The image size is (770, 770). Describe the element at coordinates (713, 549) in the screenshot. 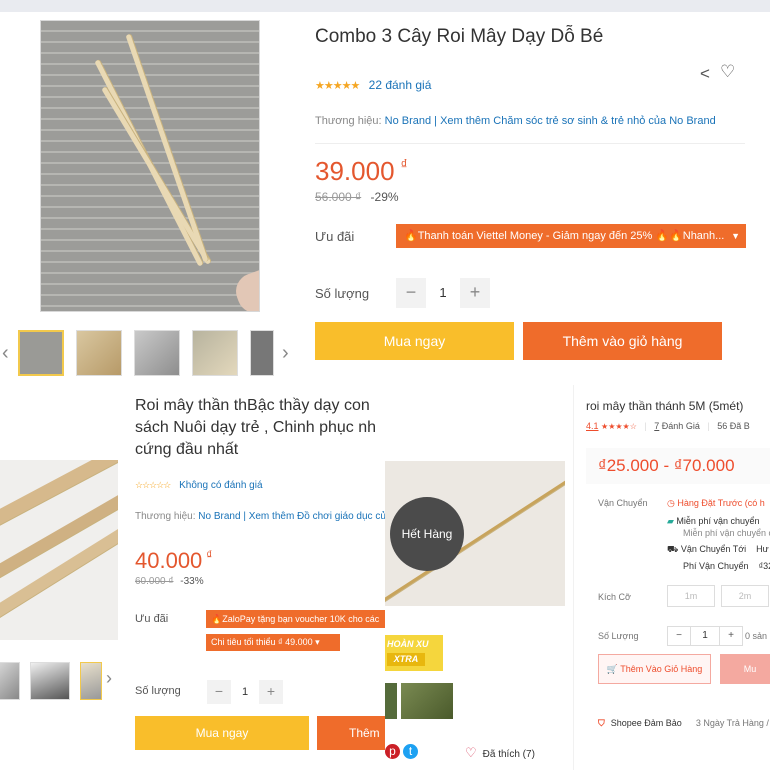

I see `ship-to-label: Vận Chuyển Tới` at that location.